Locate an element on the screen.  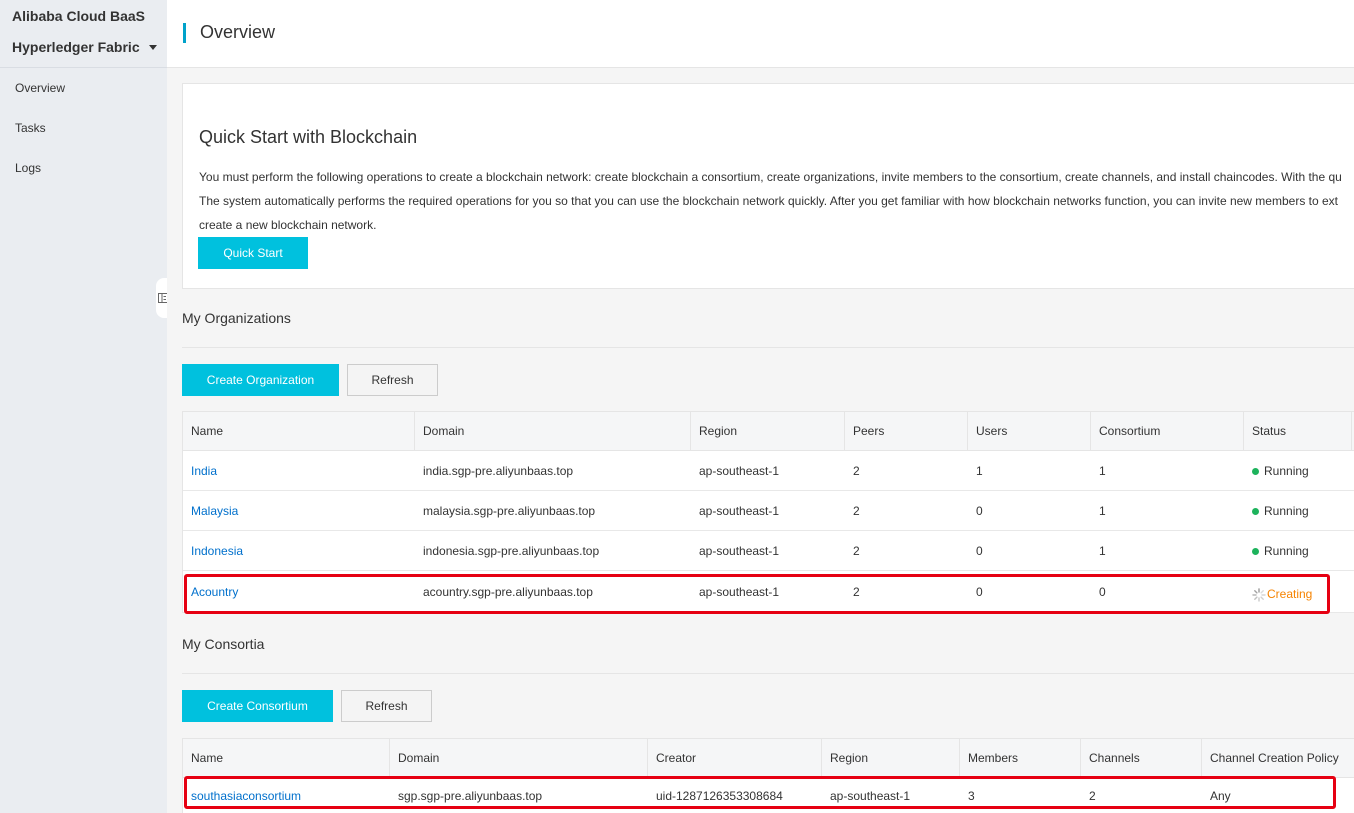
product-label: Hyperledger Fabric is located at coordinates (76, 47).